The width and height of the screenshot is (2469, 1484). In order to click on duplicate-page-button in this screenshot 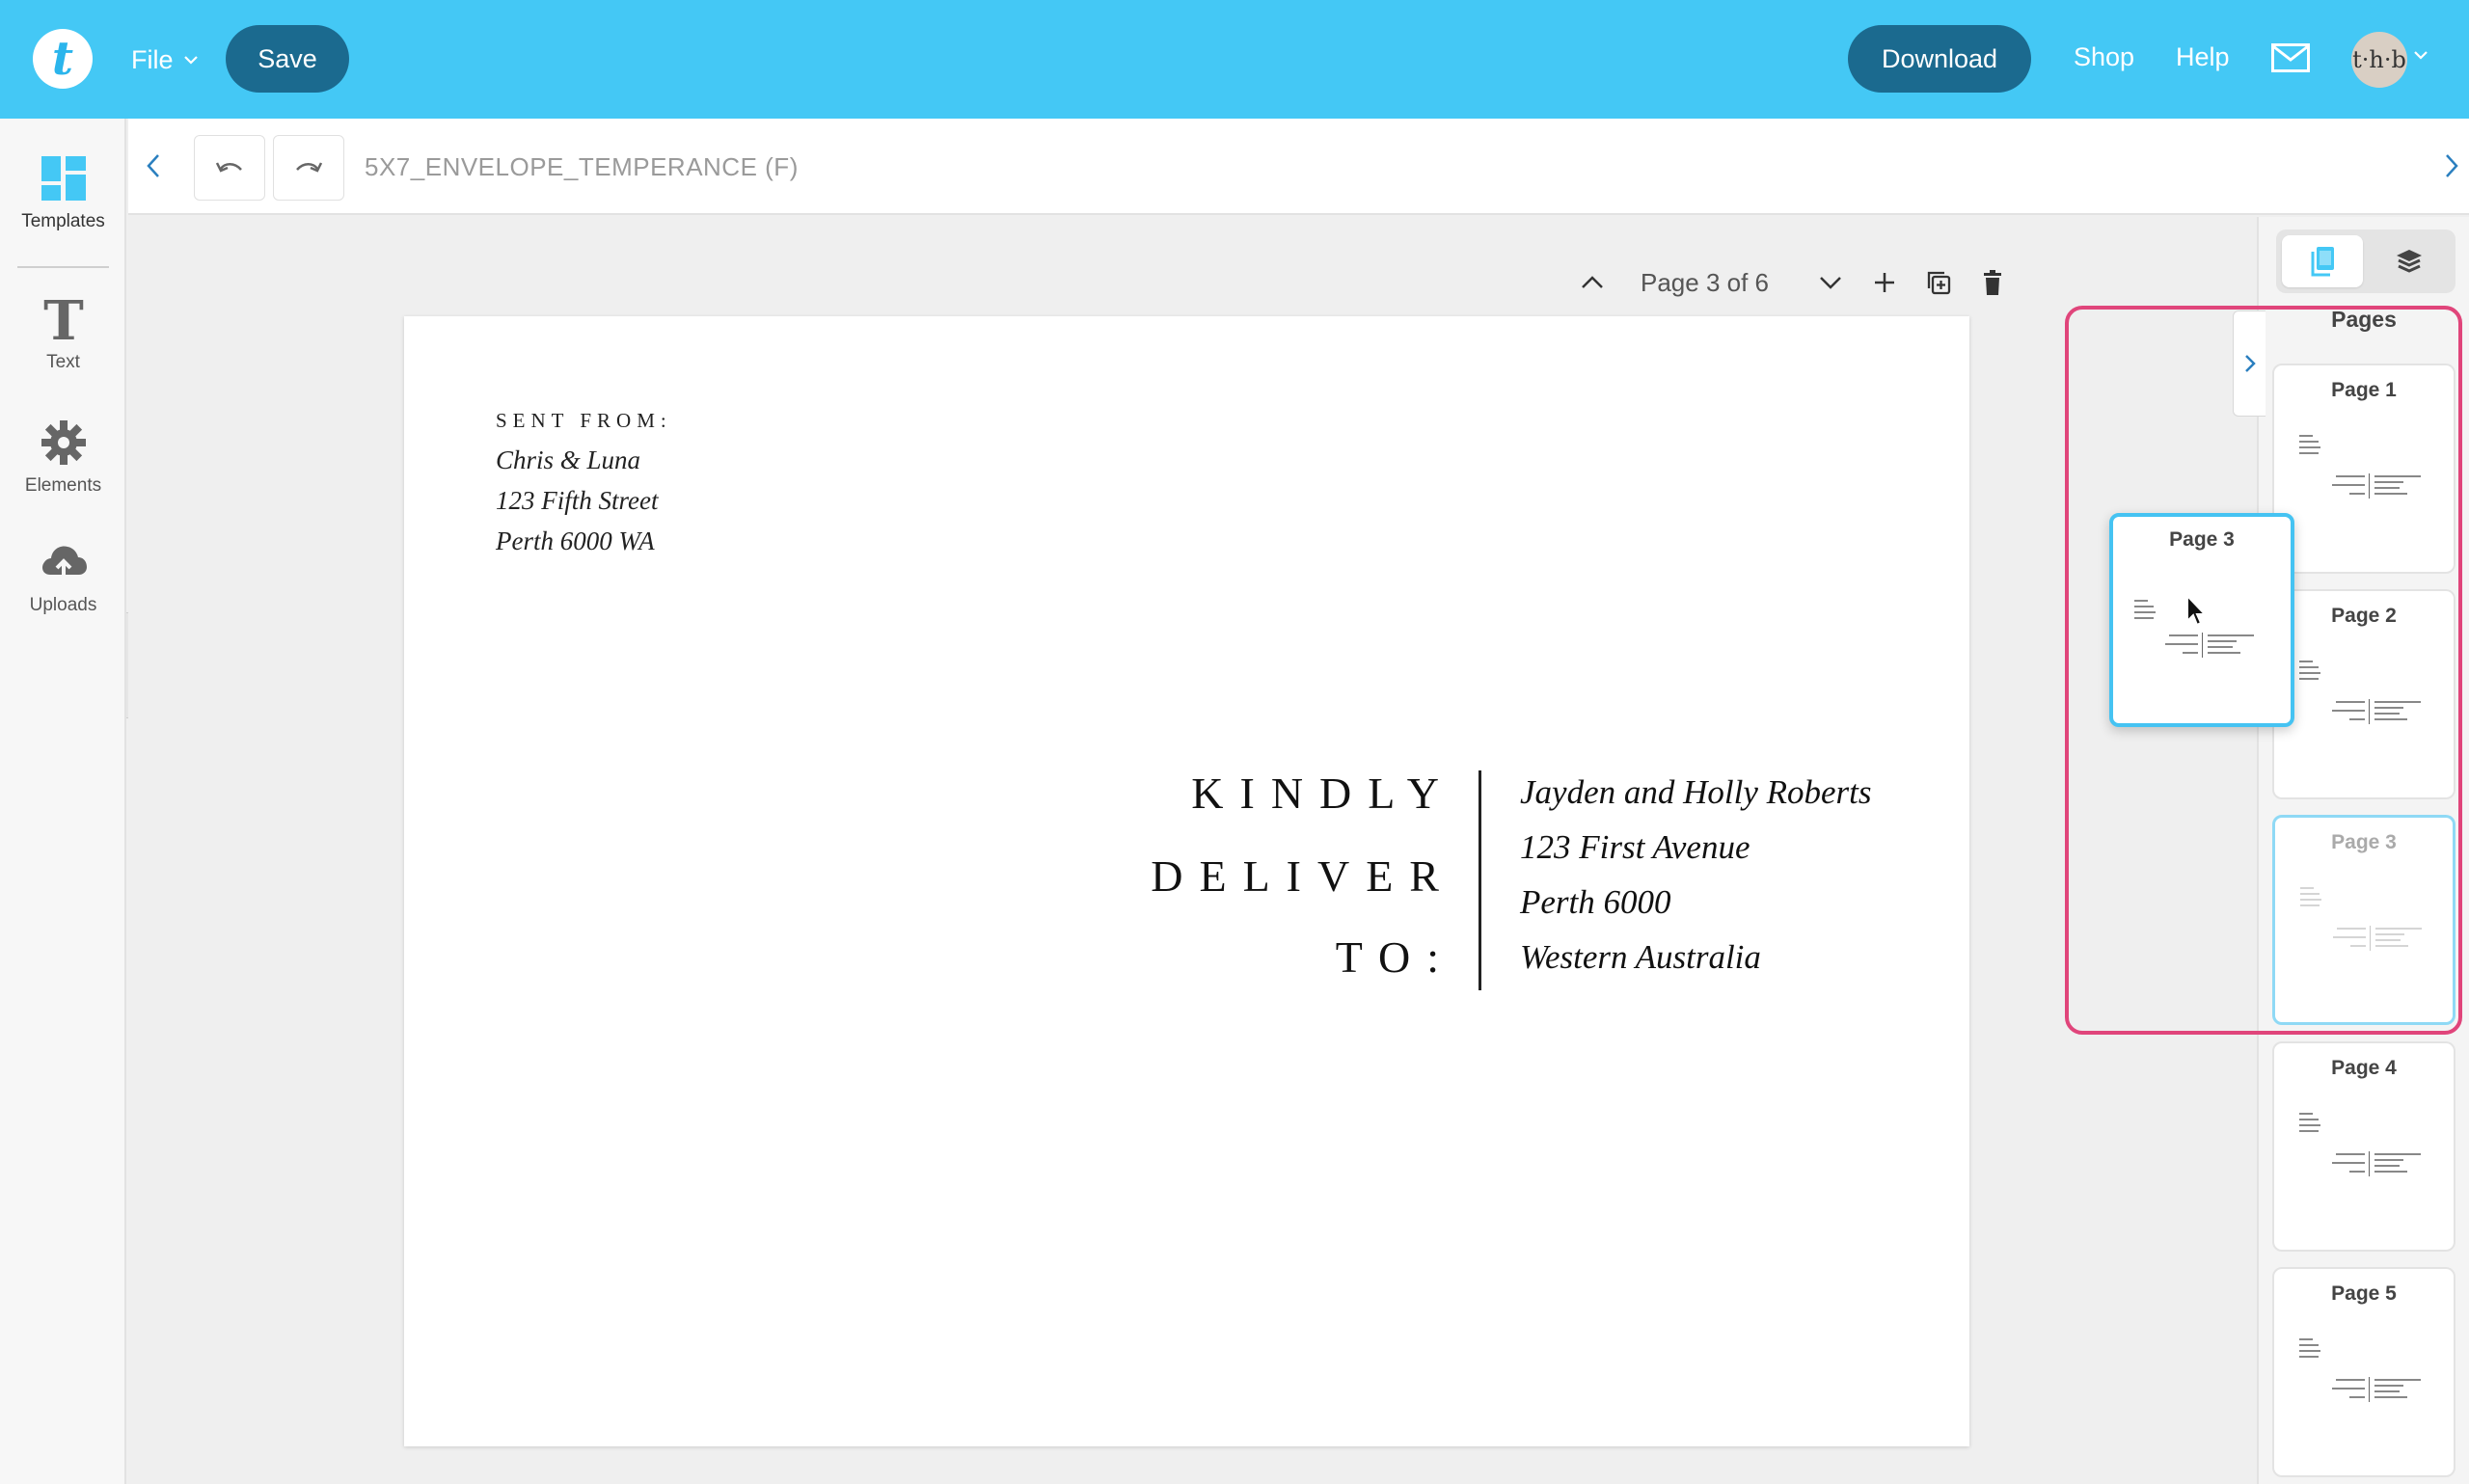, I will do `click(1938, 282)`.